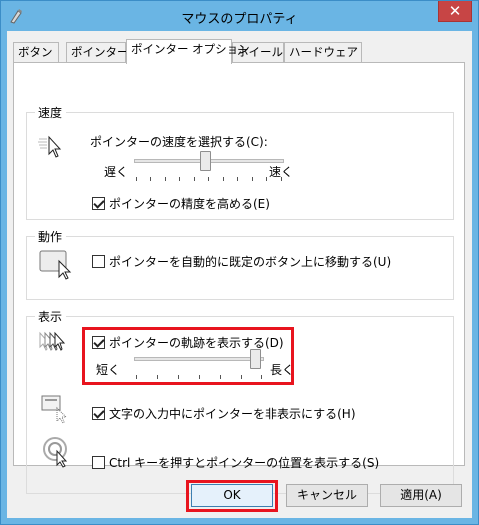 This screenshot has width=479, height=525. I want to click on tab-pointers: ポインター, so click(97, 52).